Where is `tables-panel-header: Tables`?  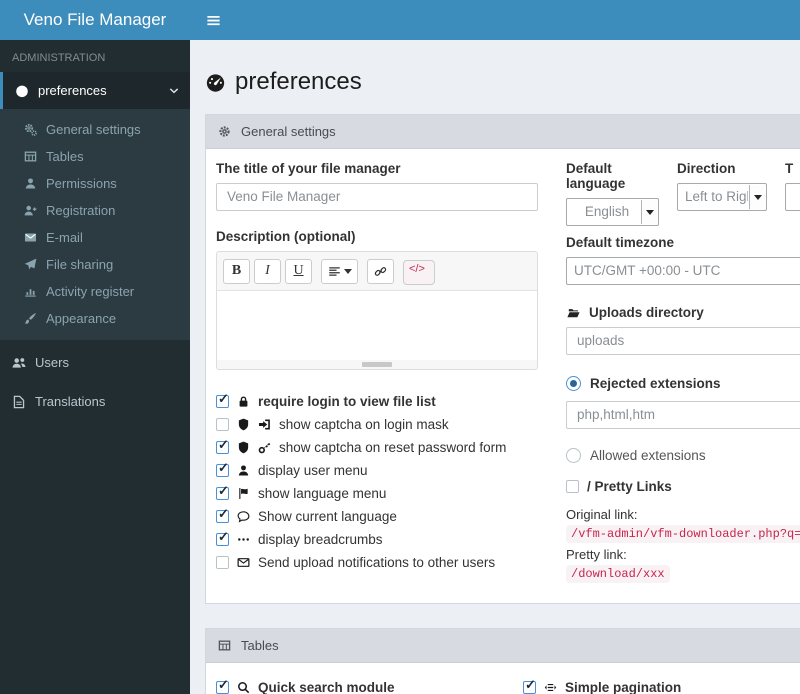
tables-panel-header: Tables is located at coordinates (503, 646).